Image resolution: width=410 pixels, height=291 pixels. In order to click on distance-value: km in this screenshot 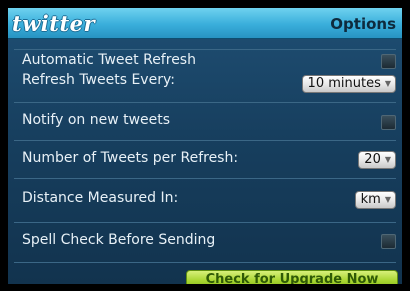, I will do `click(370, 199)`.